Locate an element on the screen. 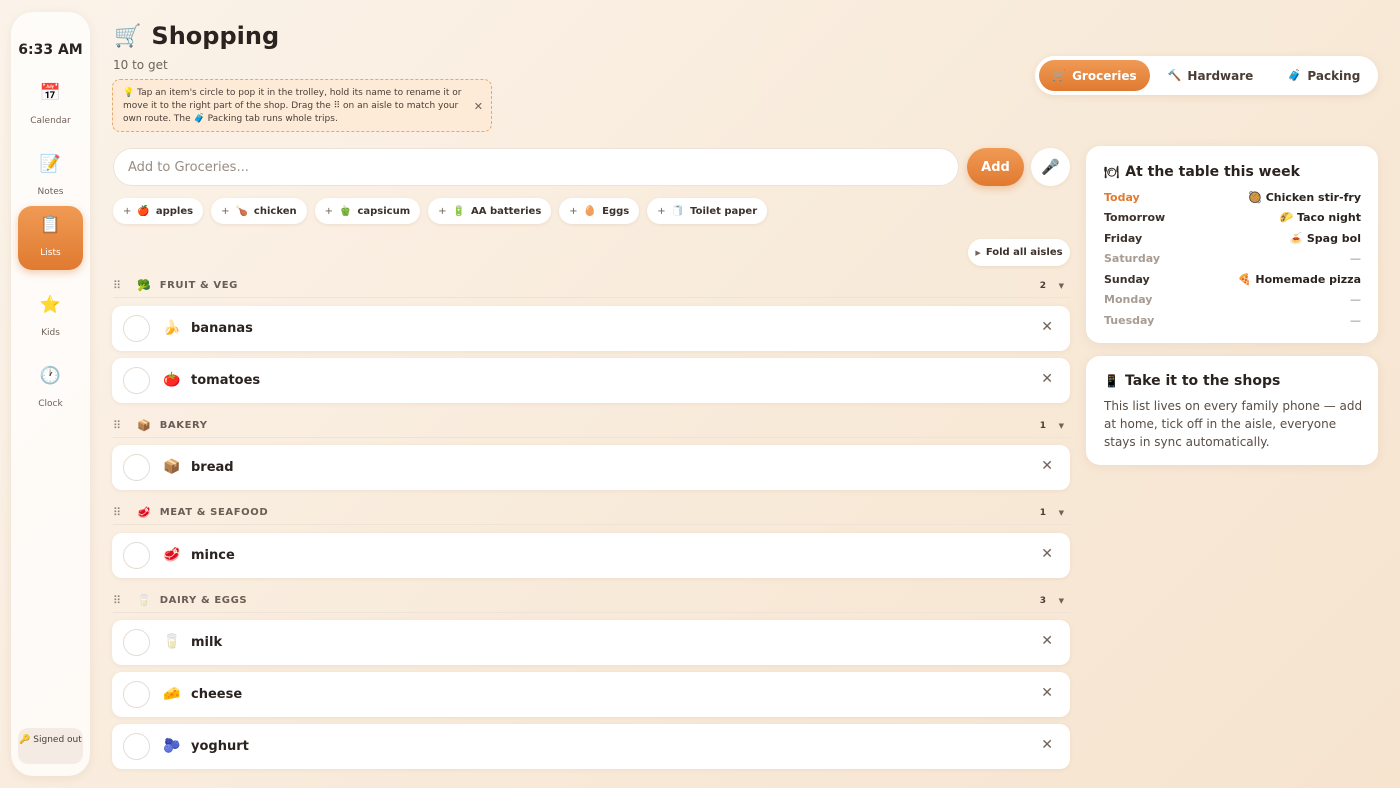 The image size is (1400, 788). suggestion-chip: + 🫑 capsicum is located at coordinates (367, 211).